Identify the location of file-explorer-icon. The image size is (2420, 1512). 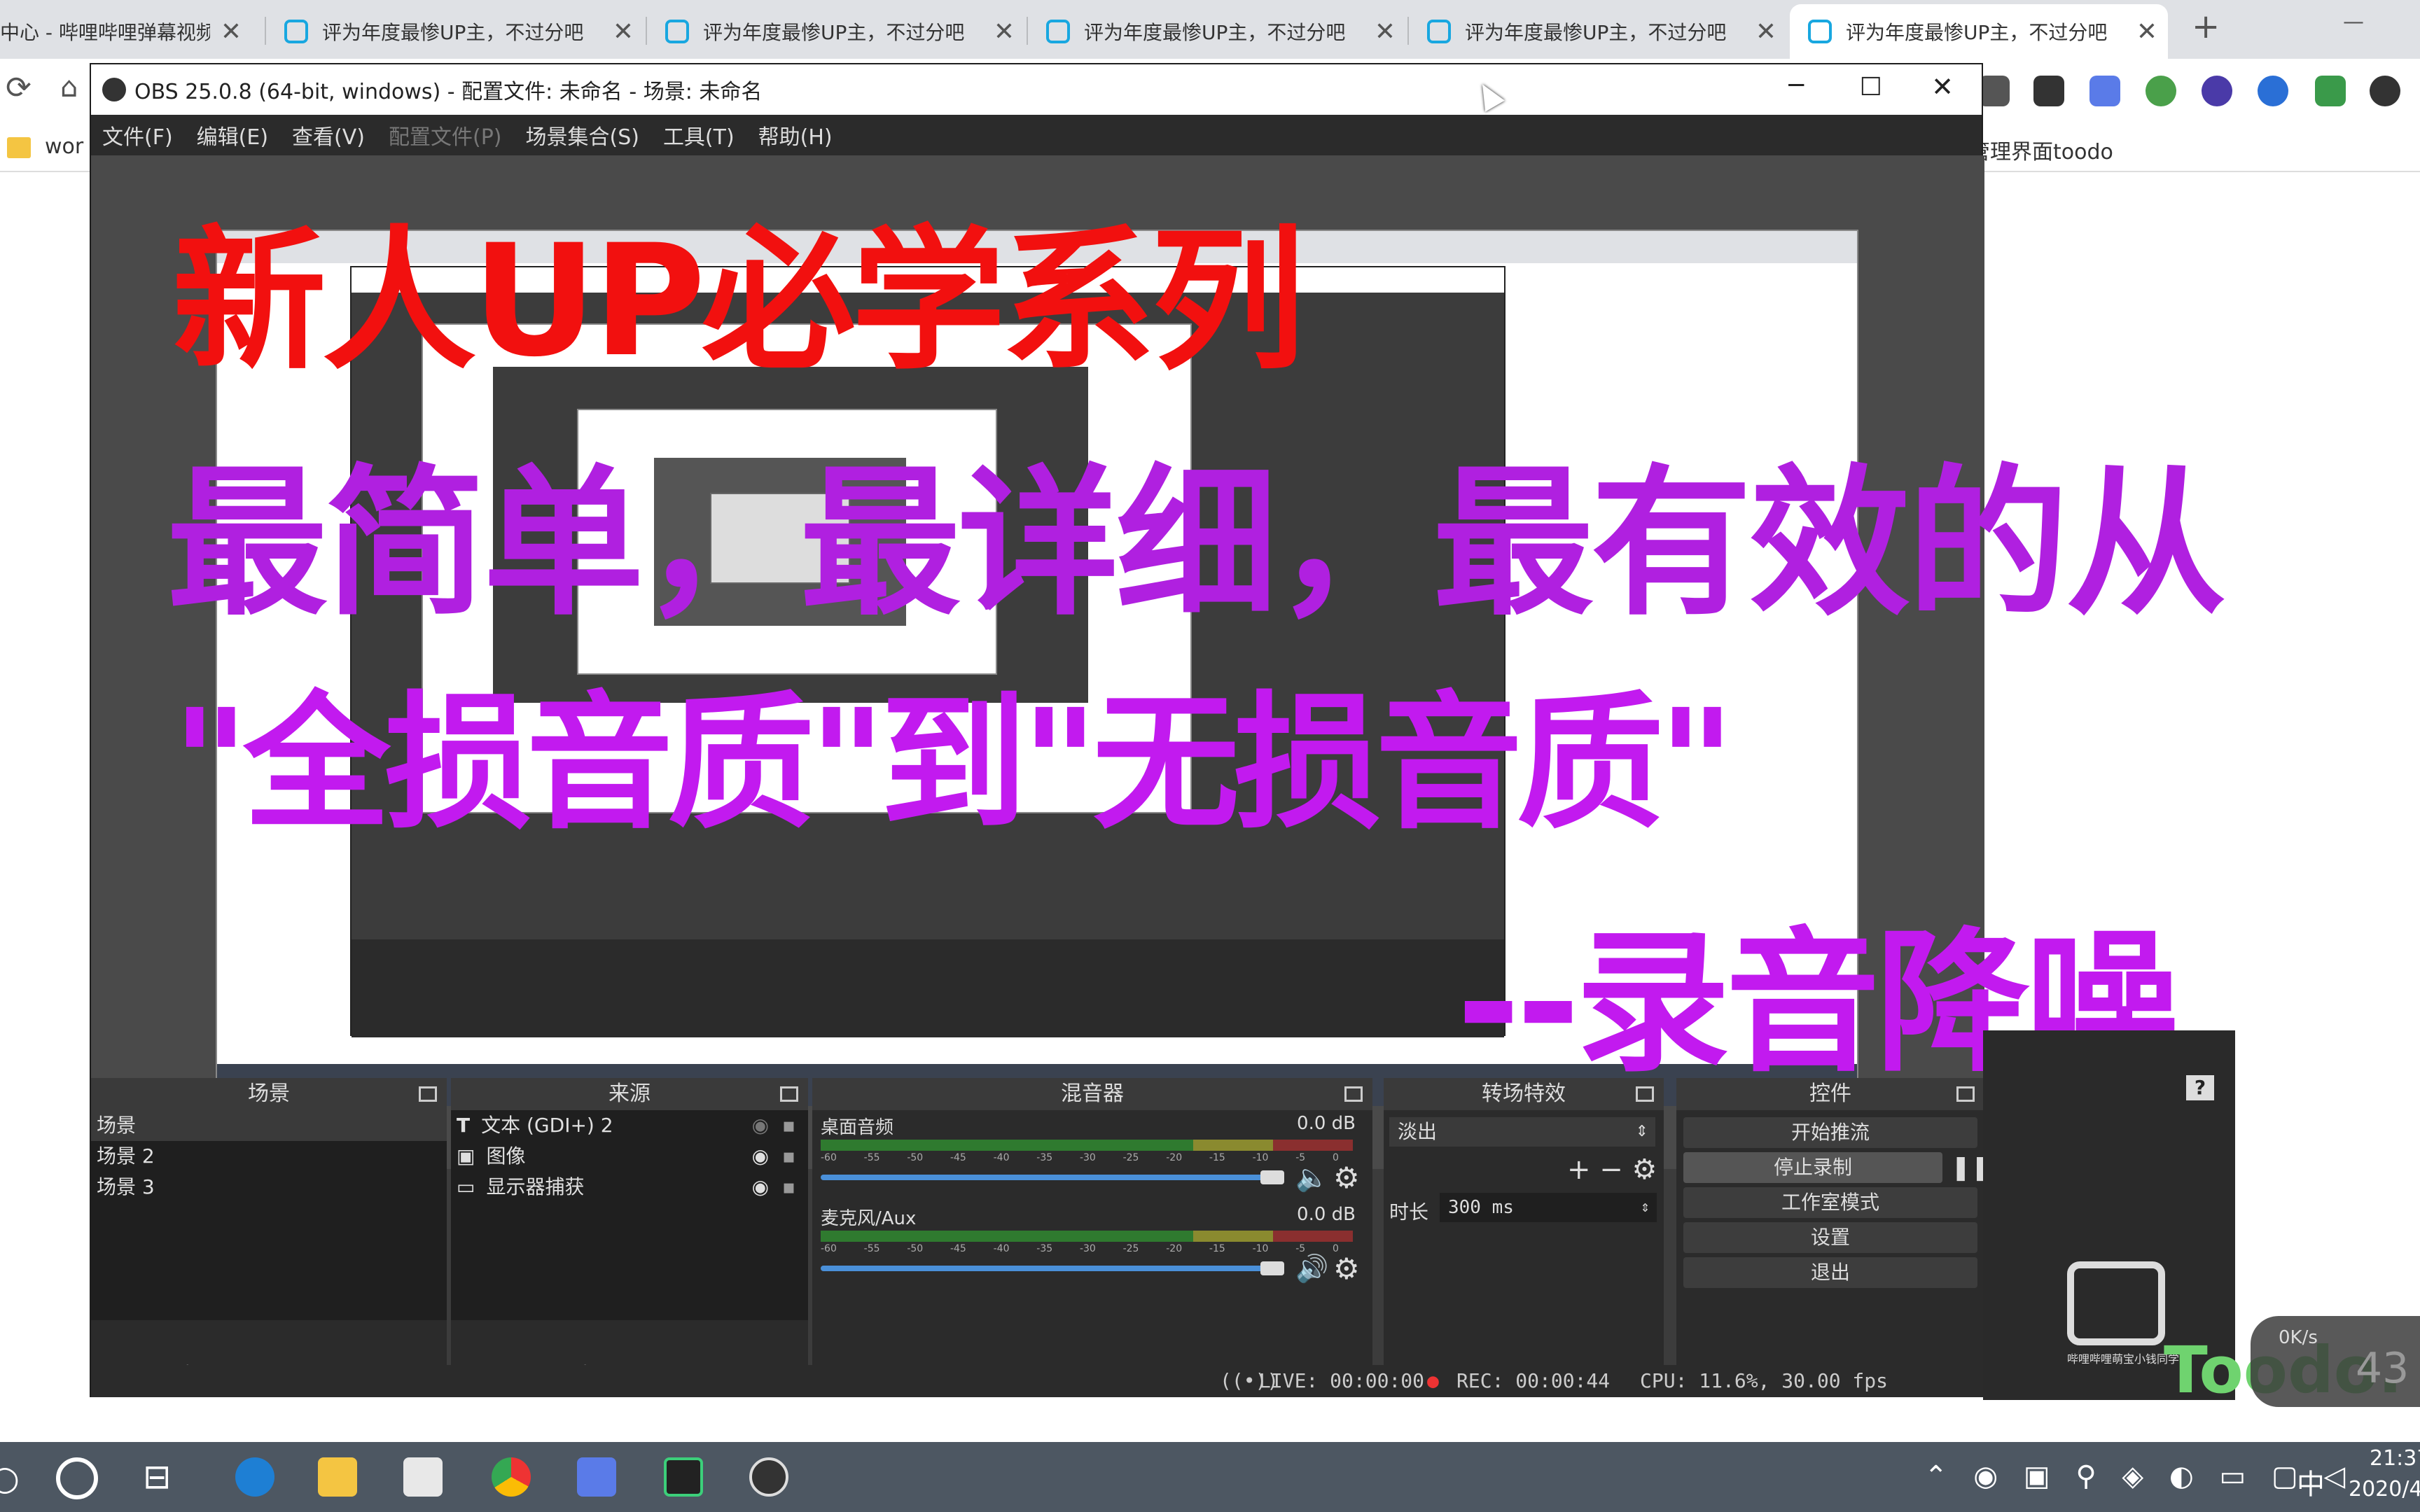
(337, 1477).